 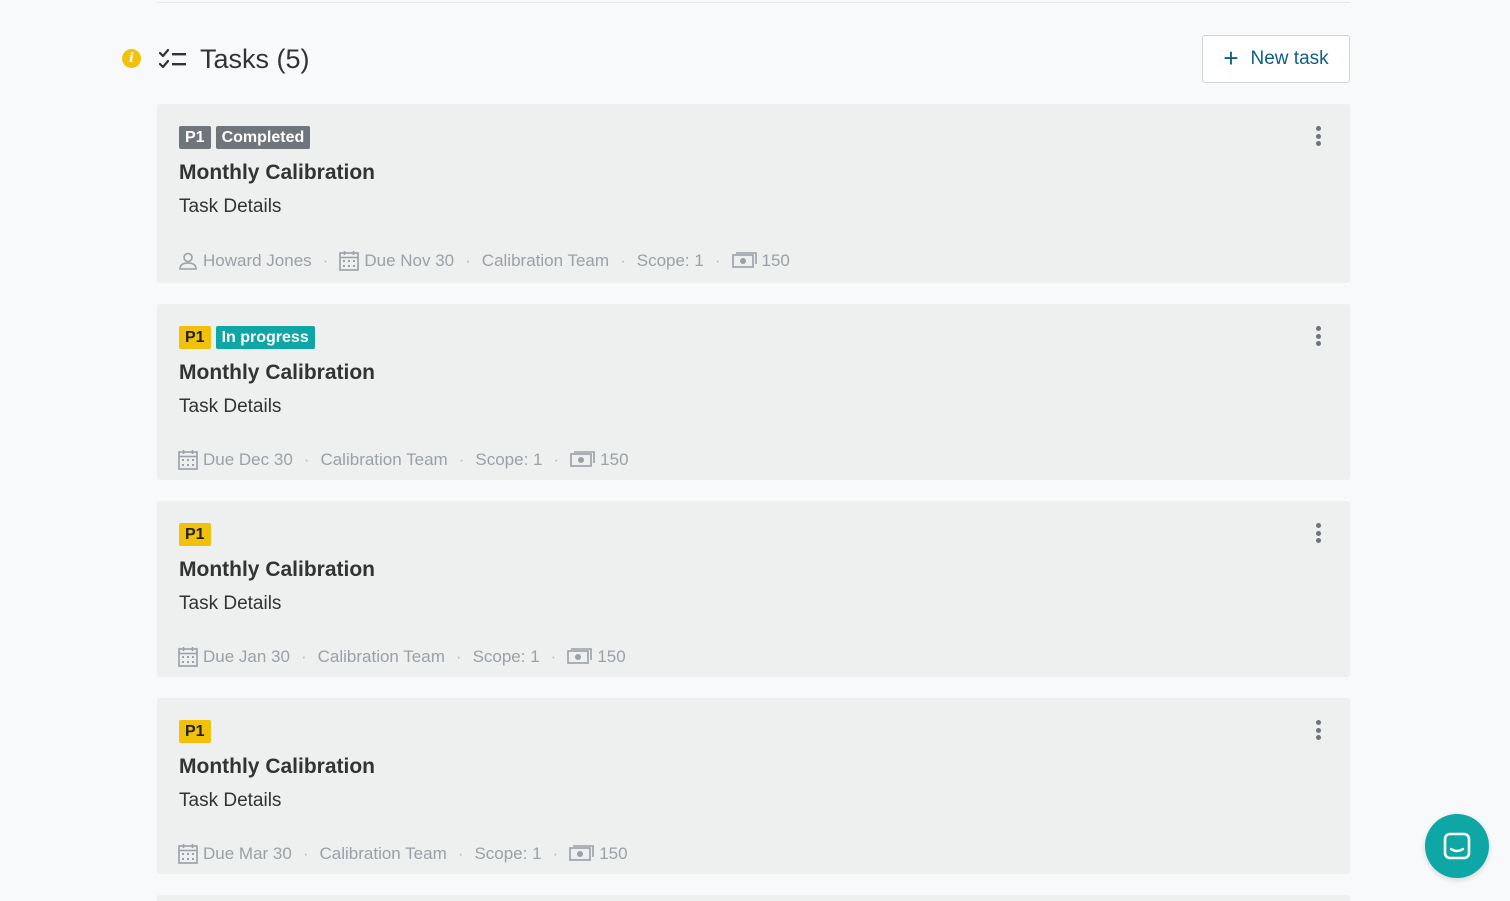 I want to click on status-badge: Completed, so click(x=263, y=137).